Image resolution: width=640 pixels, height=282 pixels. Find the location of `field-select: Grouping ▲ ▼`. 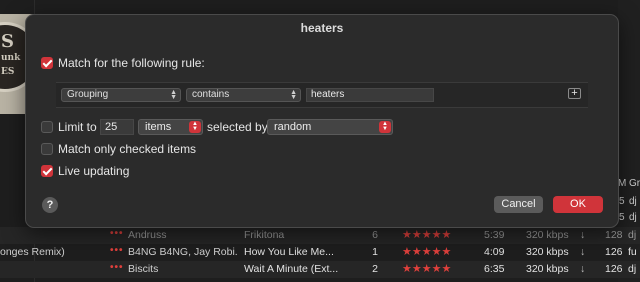

field-select: Grouping ▲ ▼ is located at coordinates (121, 95).